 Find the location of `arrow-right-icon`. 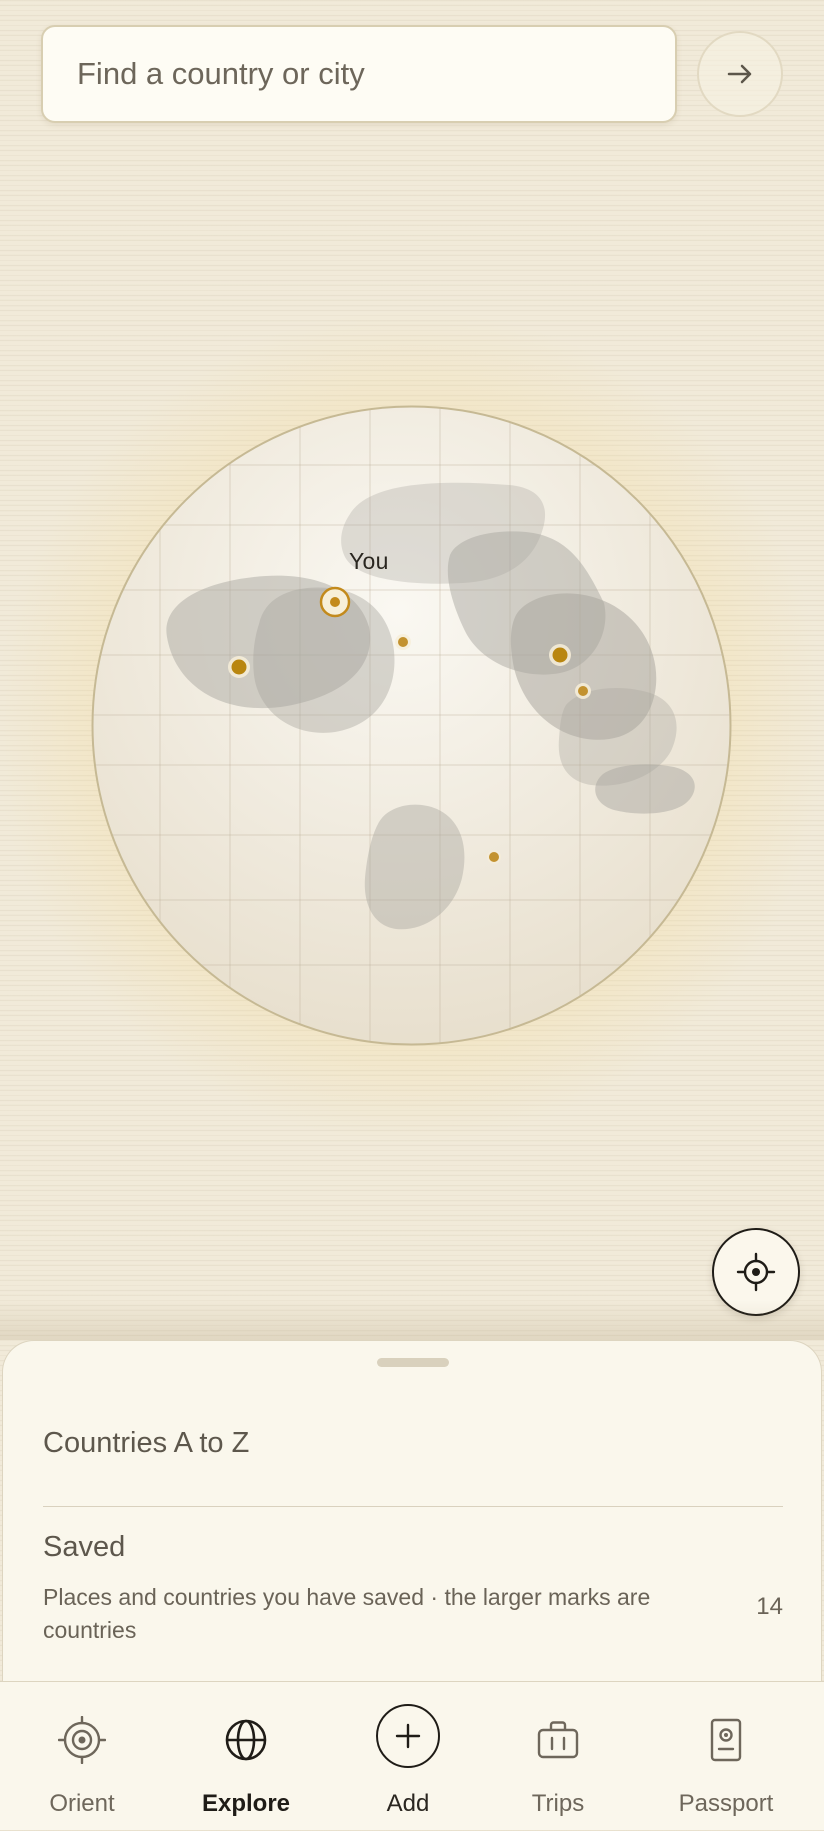

arrow-right-icon is located at coordinates (739, 74).